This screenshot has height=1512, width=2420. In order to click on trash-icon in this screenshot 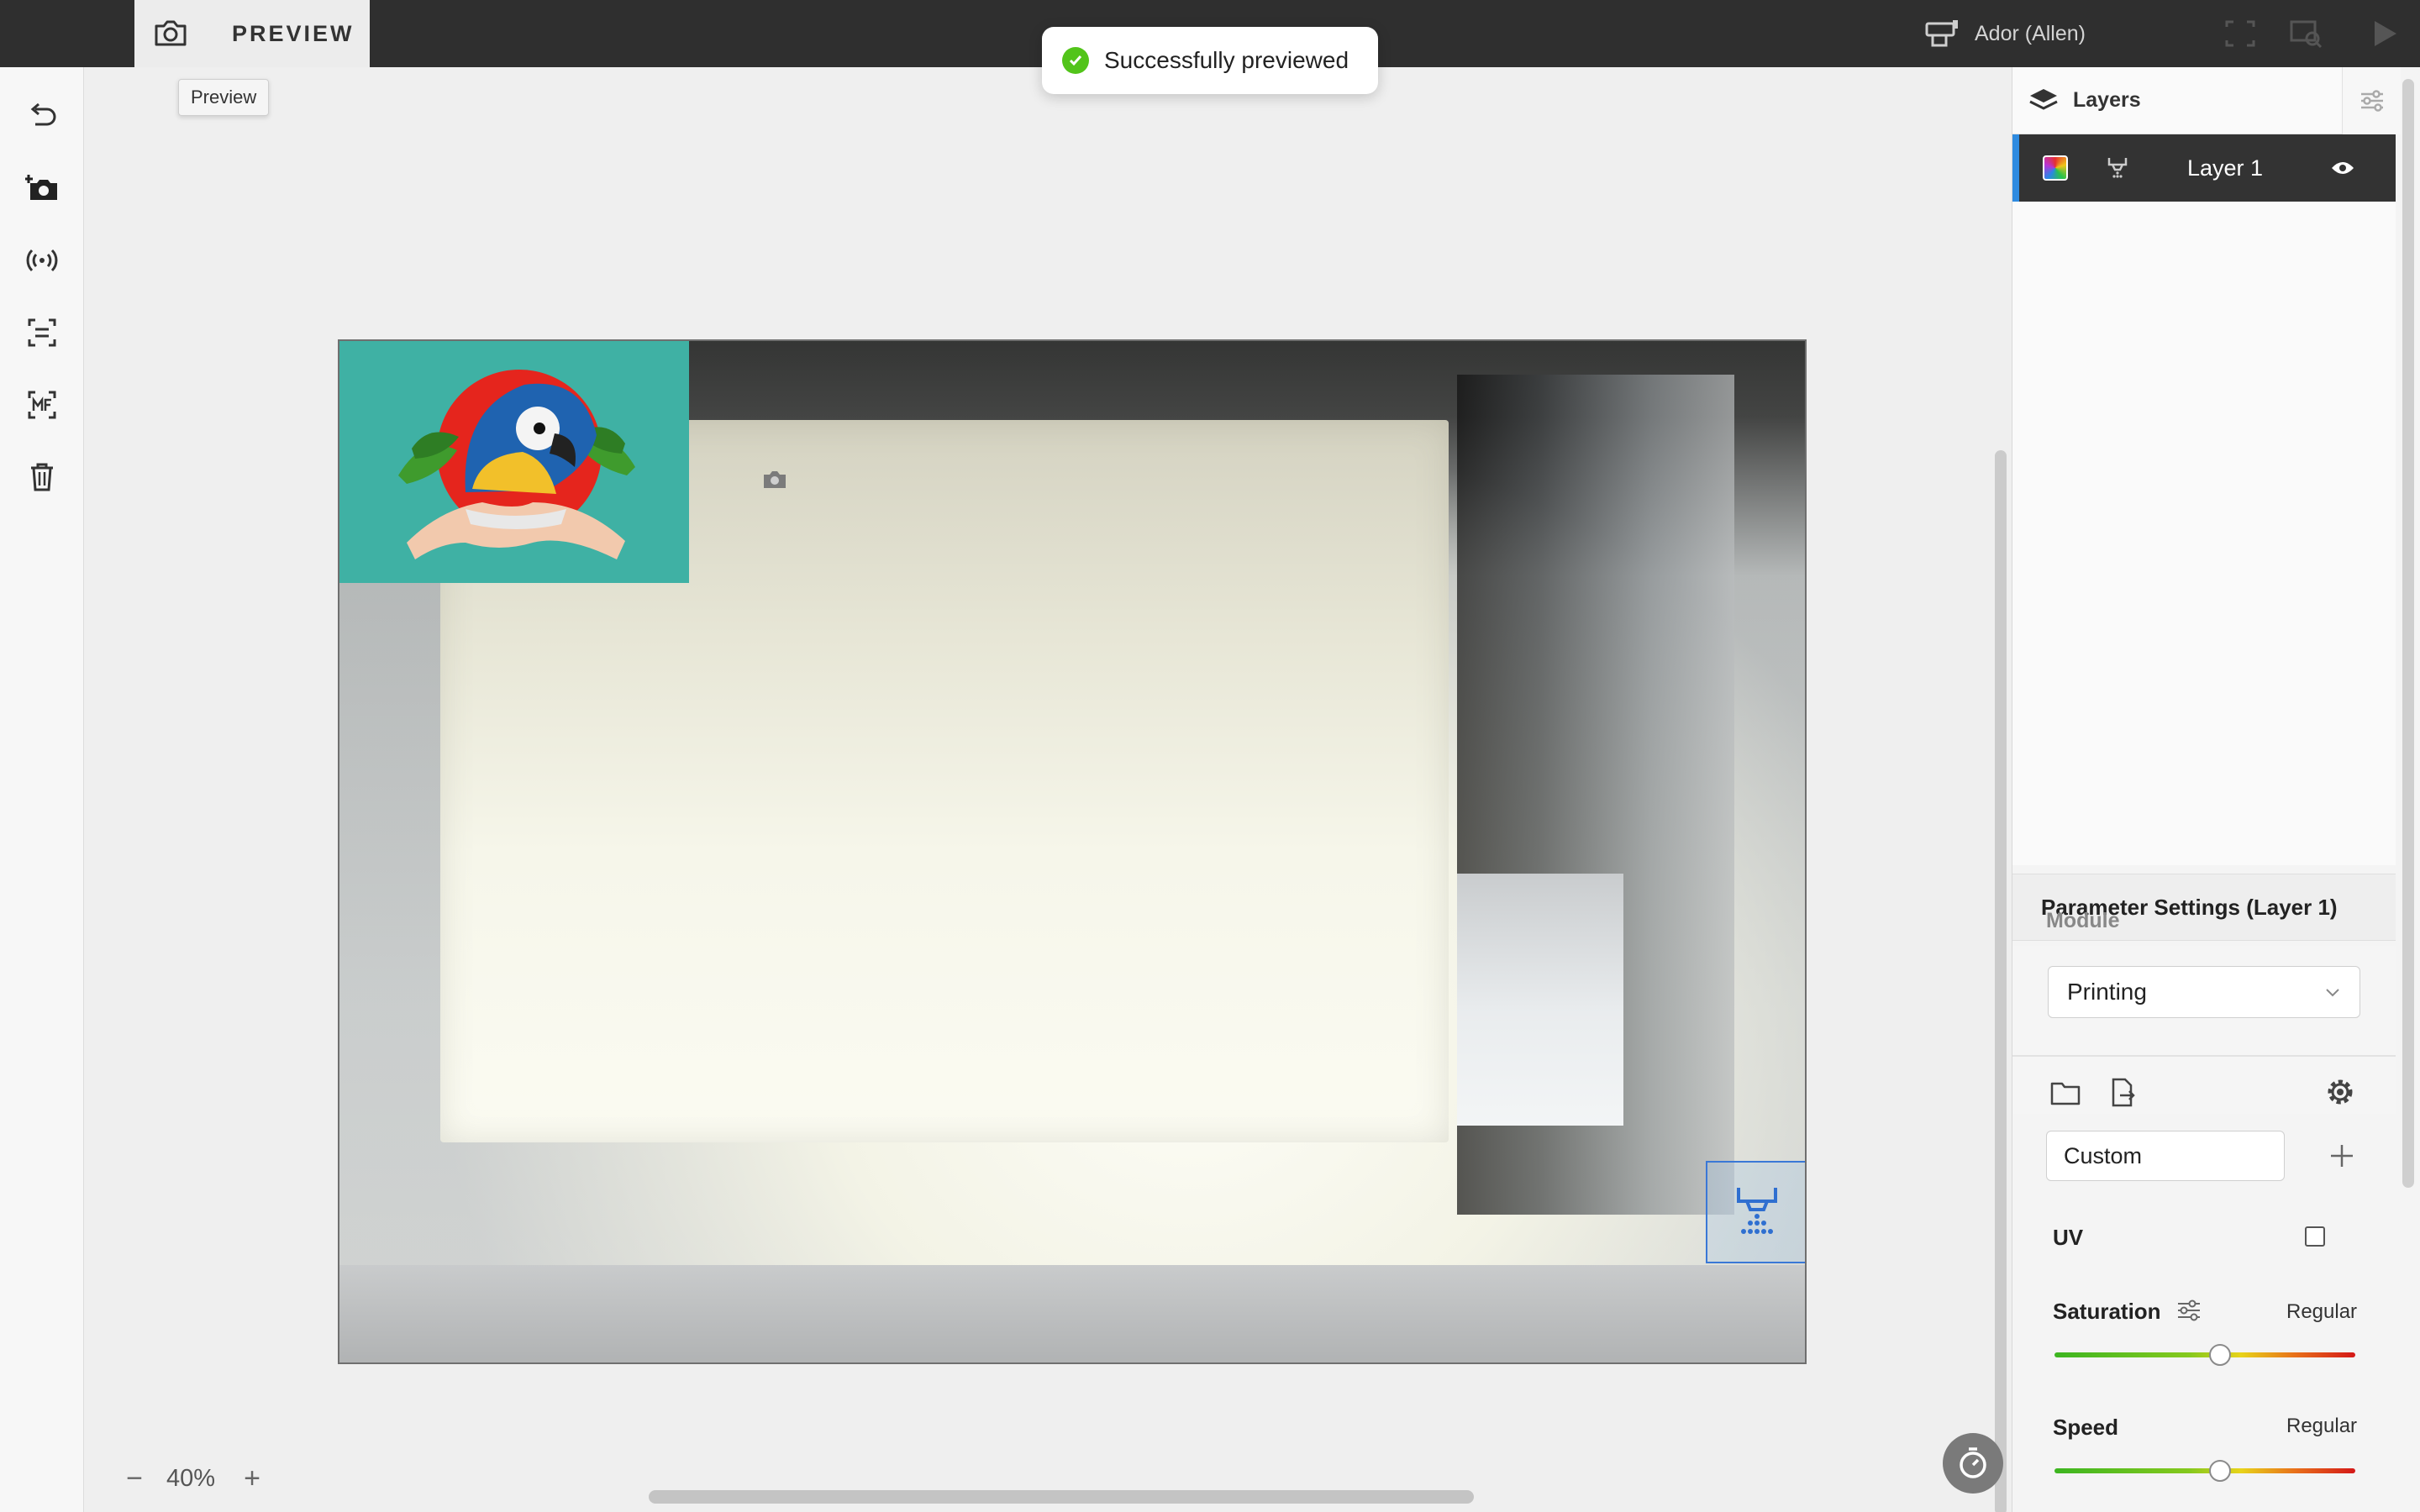, I will do `click(42, 477)`.